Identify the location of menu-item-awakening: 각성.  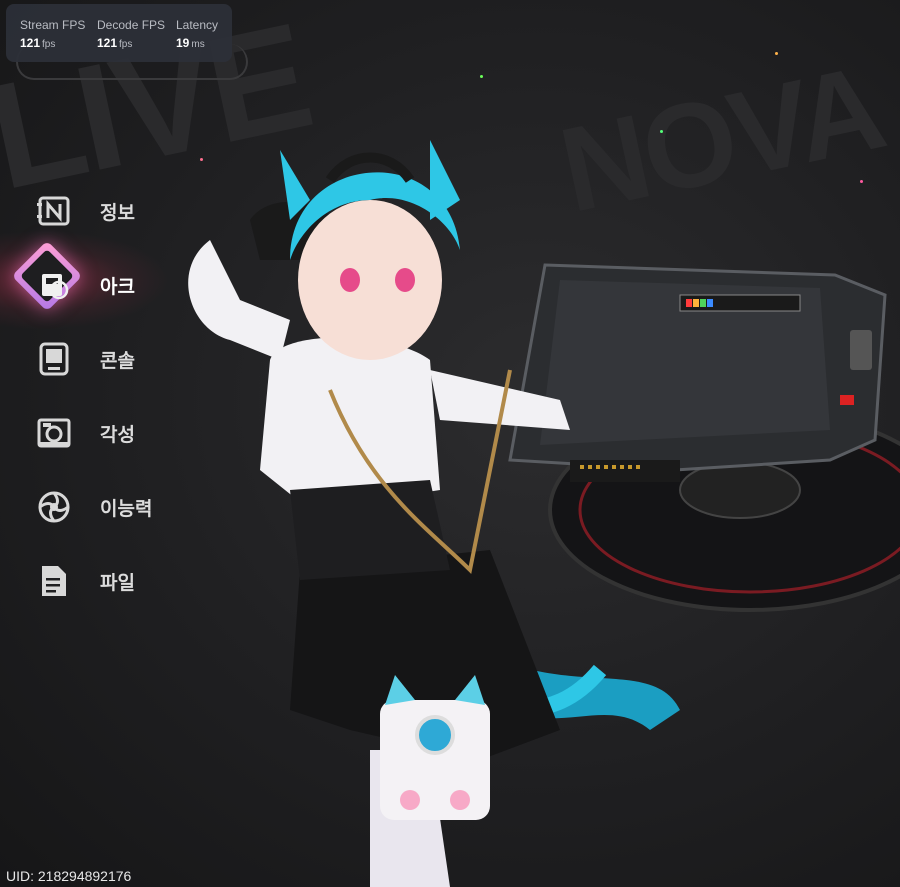
(134, 433).